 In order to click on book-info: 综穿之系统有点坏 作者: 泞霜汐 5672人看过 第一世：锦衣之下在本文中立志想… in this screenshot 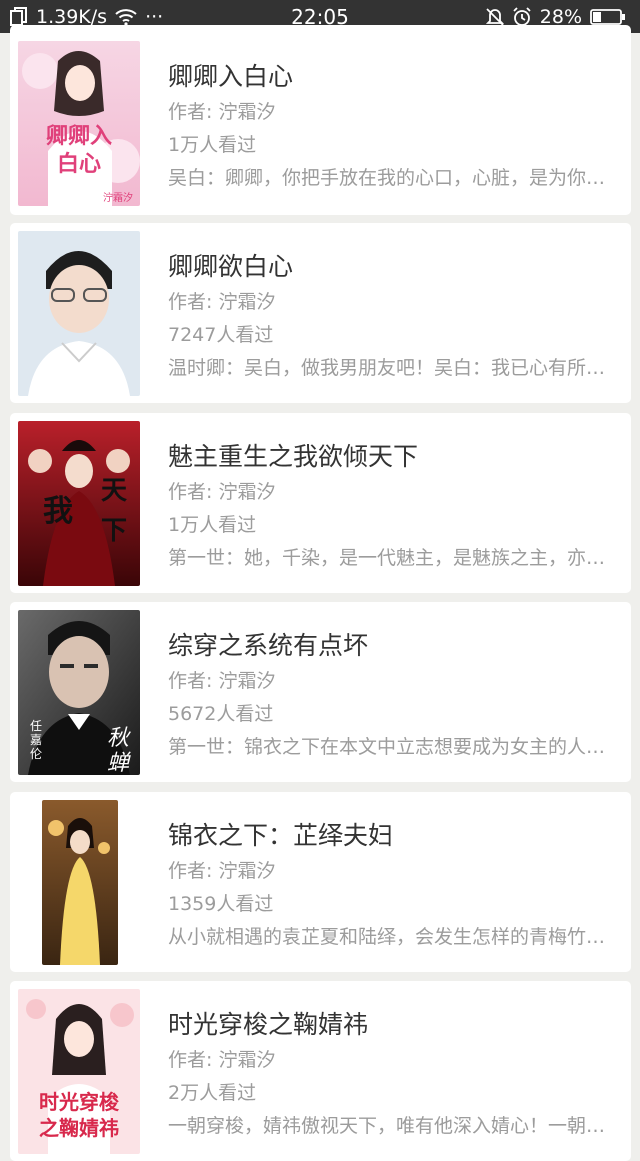, I will do `click(389, 696)`.